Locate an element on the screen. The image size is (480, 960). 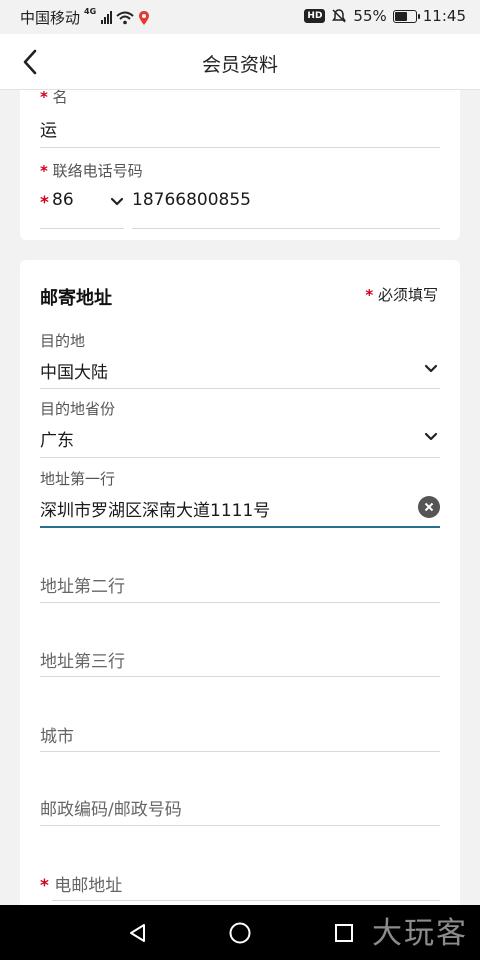
profile-card: * 名 运 * 联络电话号码 * 86 18766800855 is located at coordinates (240, 165).